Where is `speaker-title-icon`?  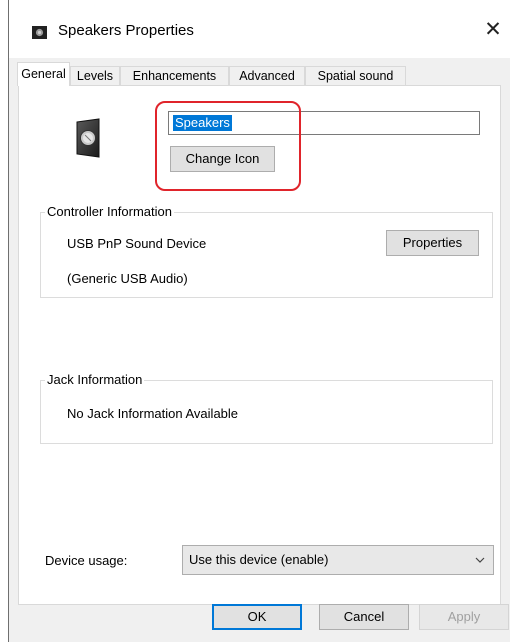 speaker-title-icon is located at coordinates (39, 32).